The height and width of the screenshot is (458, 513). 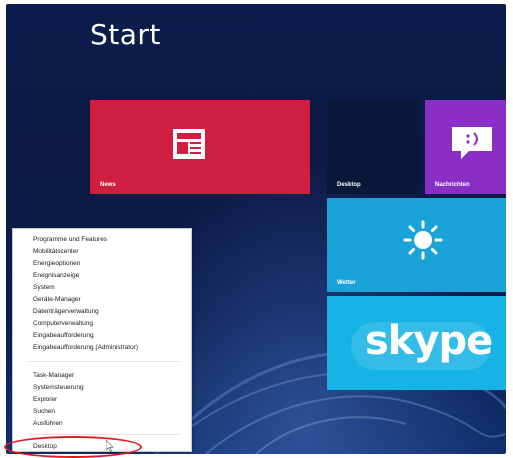 I want to click on menu-item-eingabeaufforderung: Eingabeaufforderung, so click(x=63, y=335).